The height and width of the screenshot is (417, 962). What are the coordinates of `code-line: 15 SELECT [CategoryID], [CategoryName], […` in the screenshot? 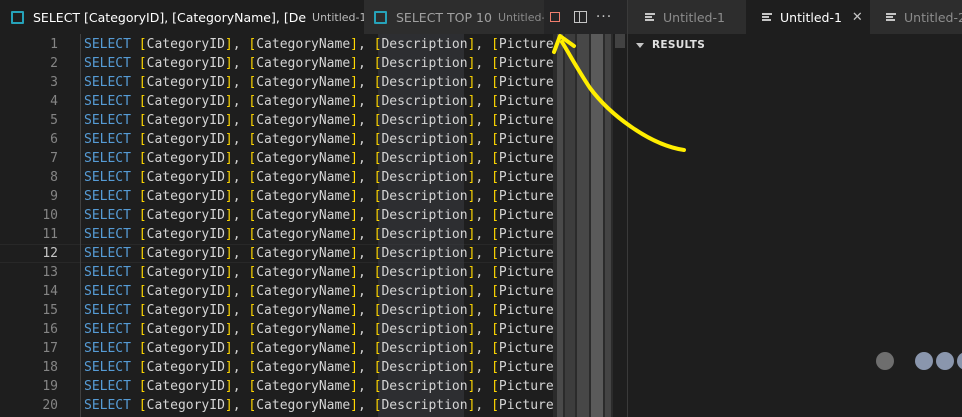 It's located at (276, 310).